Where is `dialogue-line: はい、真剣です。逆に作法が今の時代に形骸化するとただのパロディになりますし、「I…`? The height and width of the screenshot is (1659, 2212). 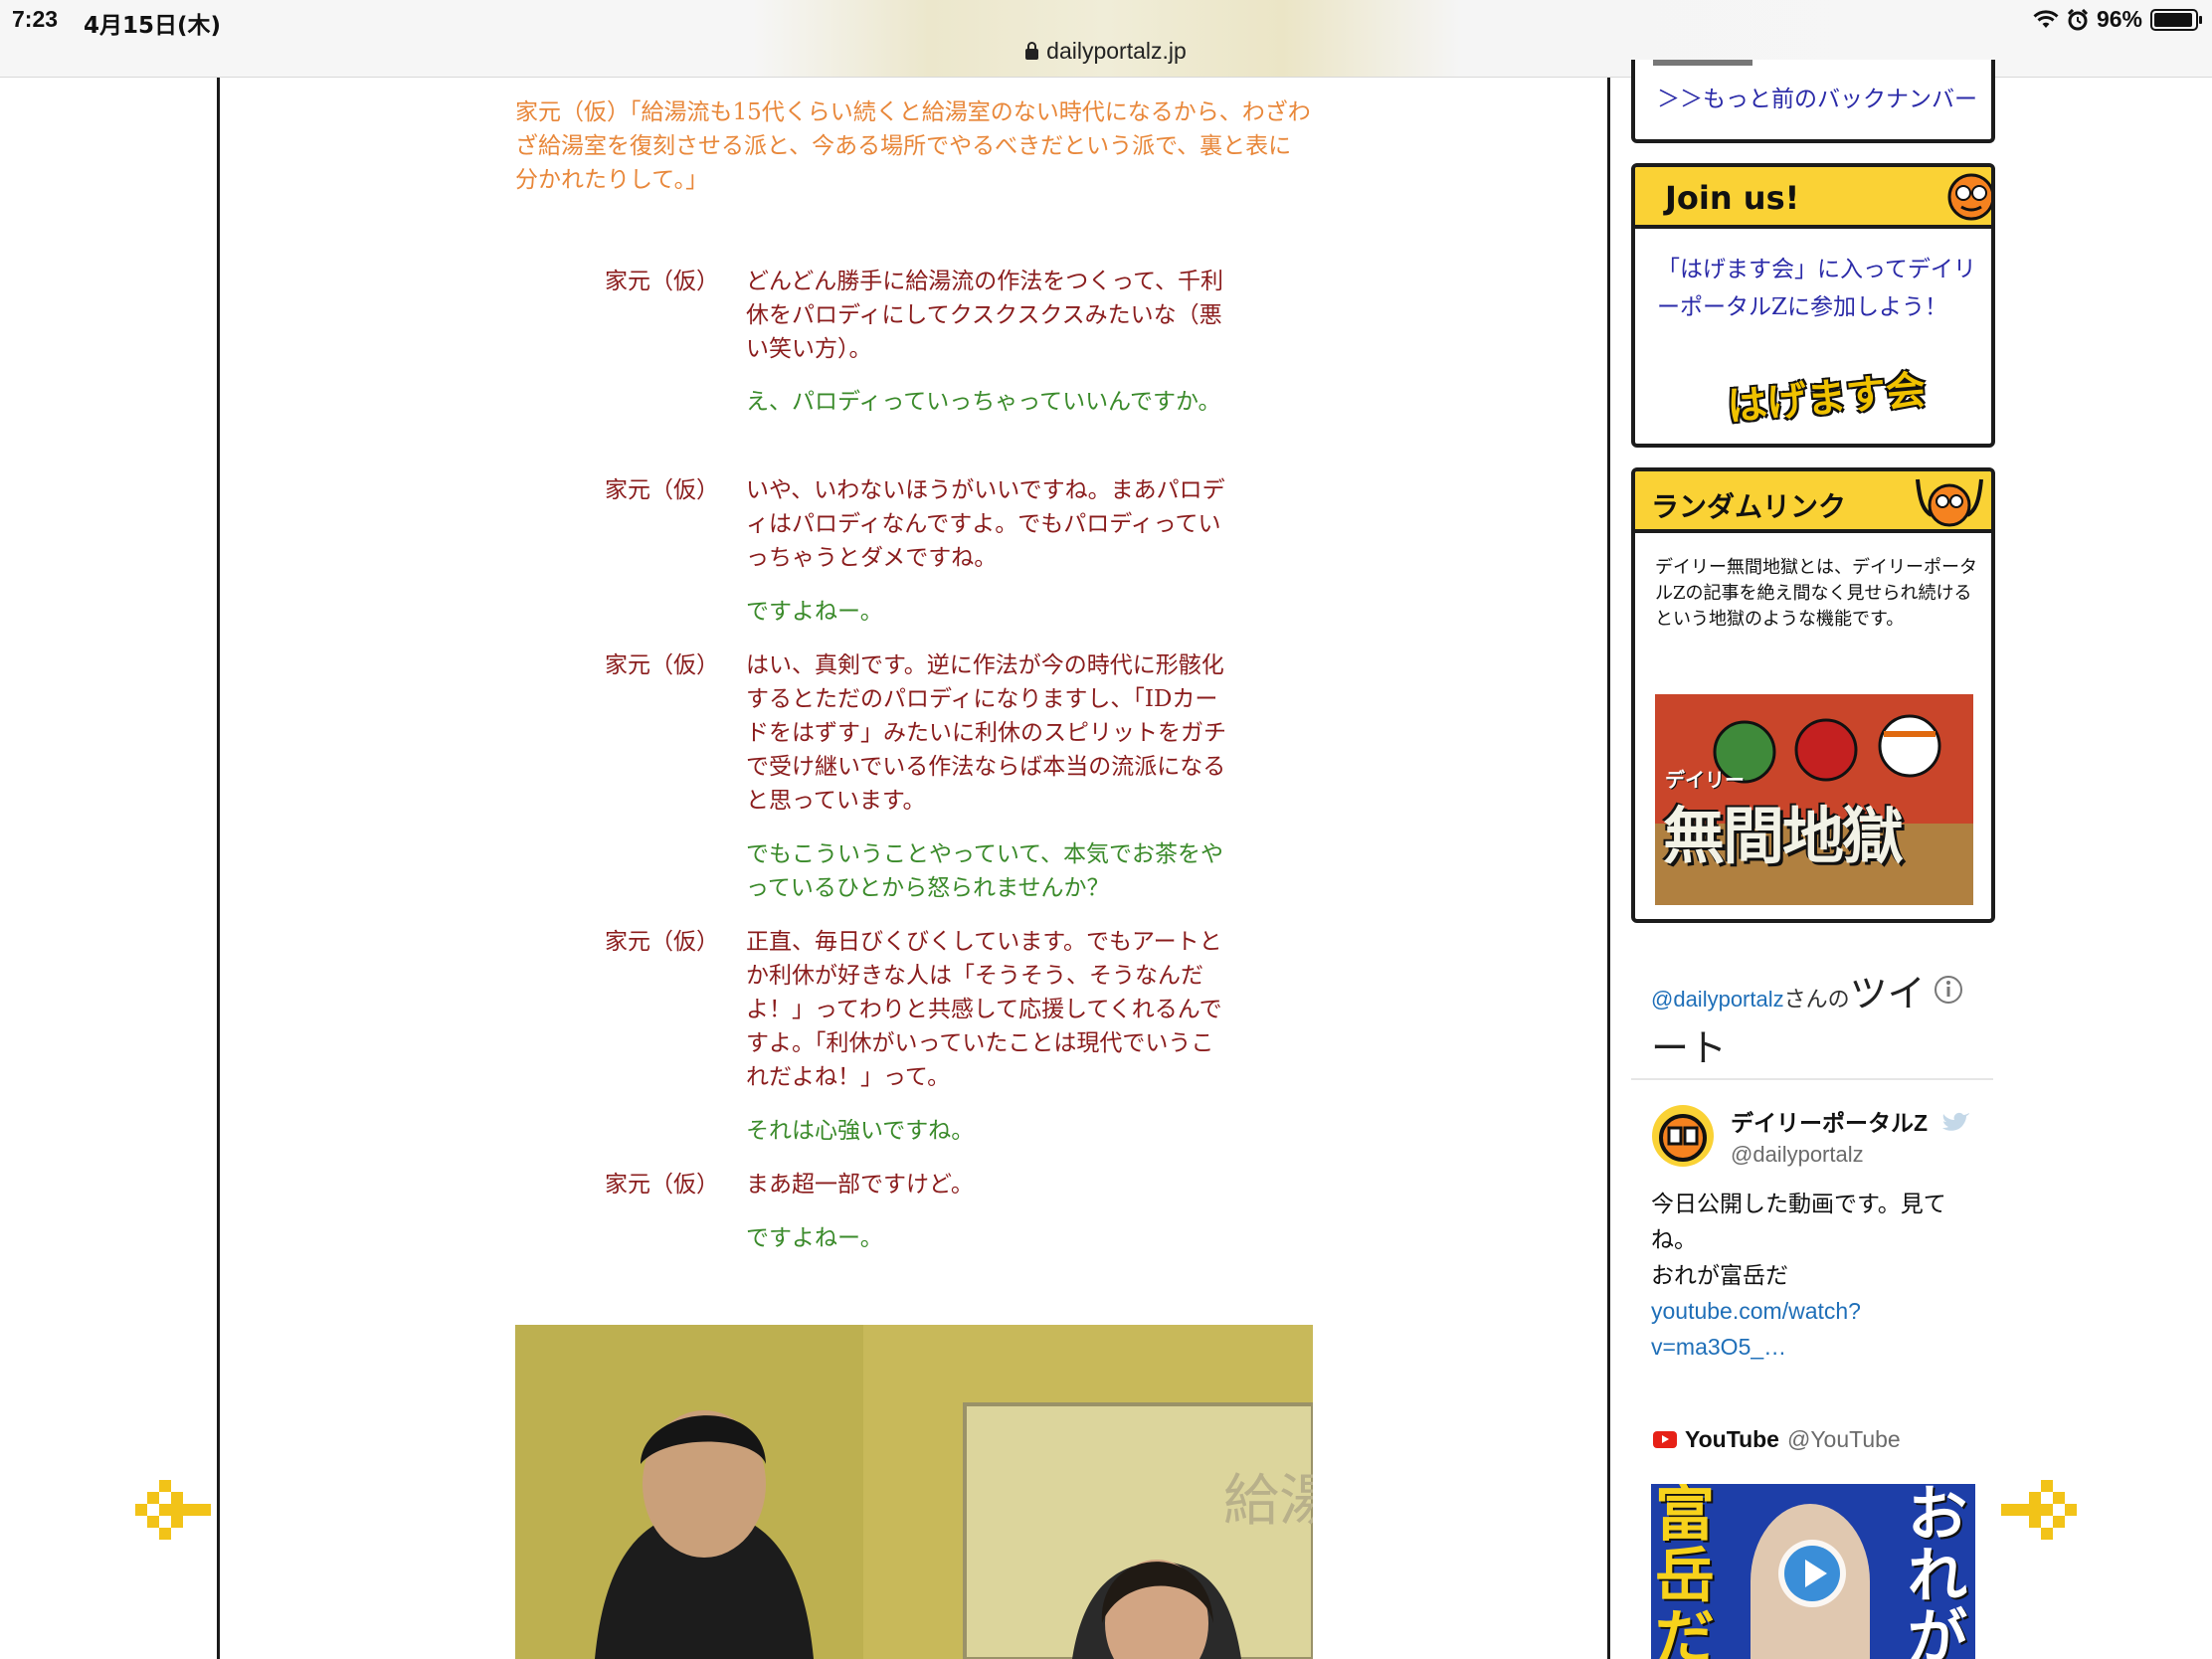 dialogue-line: はい、真剣です。逆に作法が今の時代に形骸化するとただのパロディになりますし、「I… is located at coordinates (986, 733).